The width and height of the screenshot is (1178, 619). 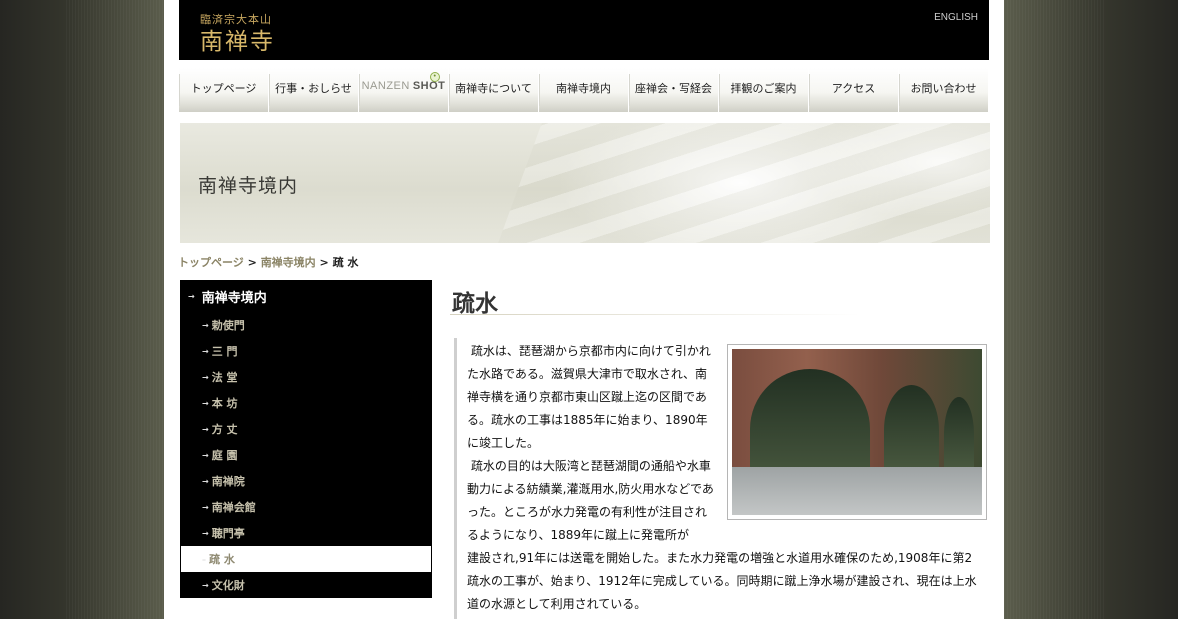 I want to click on new-badge-icon: •, so click(x=435, y=77).